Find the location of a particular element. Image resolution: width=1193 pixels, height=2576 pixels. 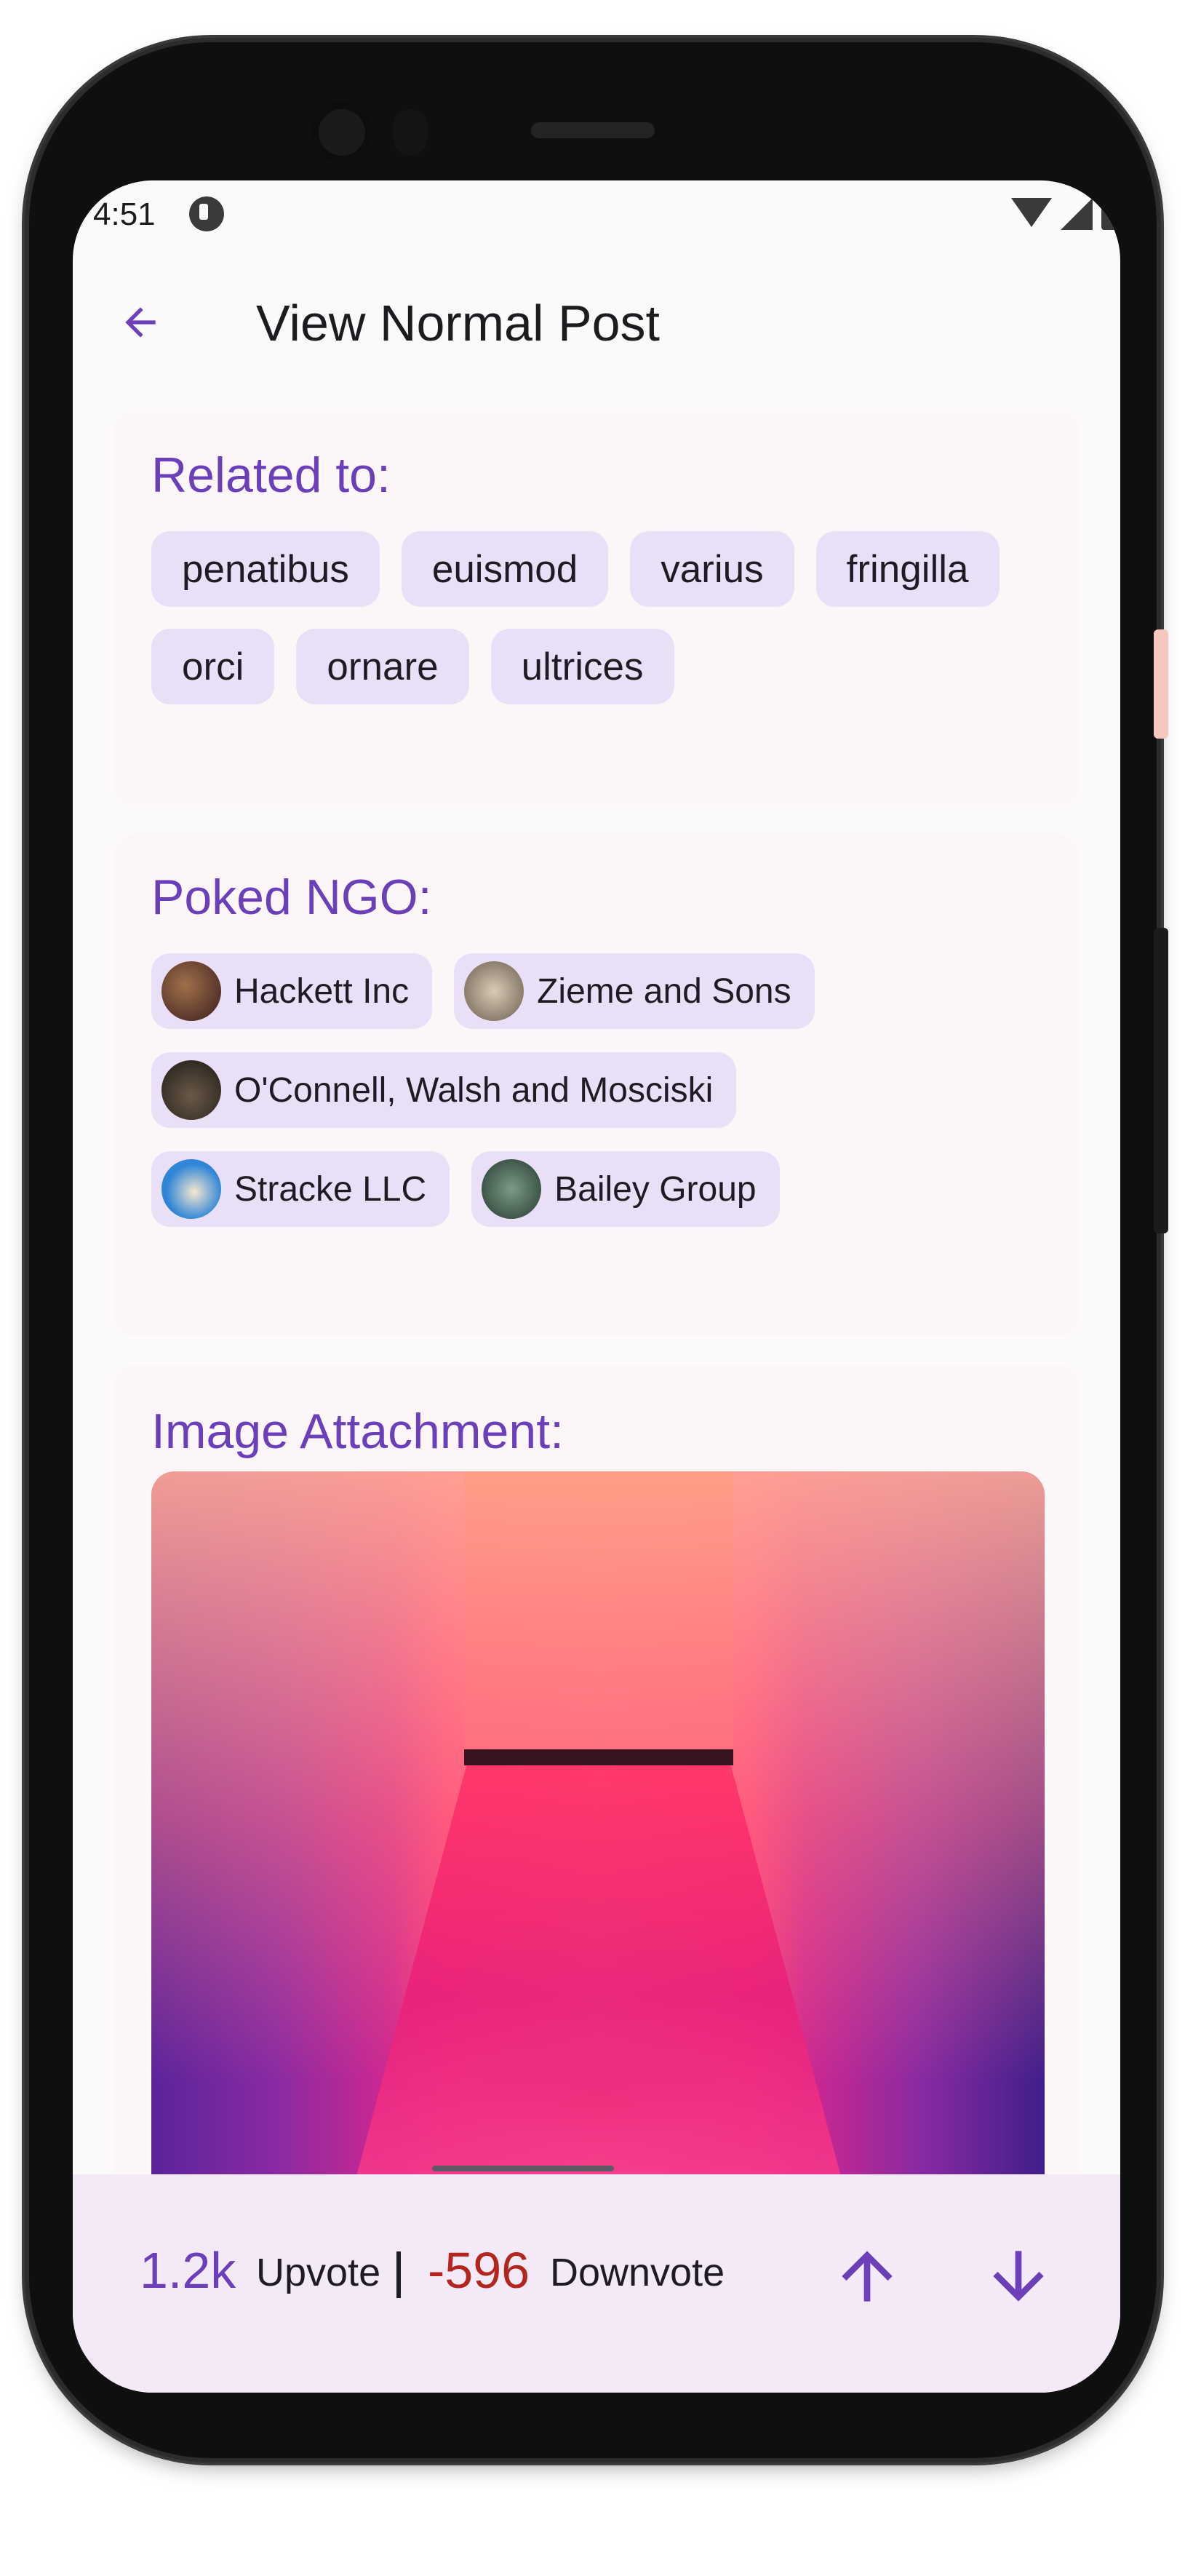

ngo-chip-stracke: Stracke LLC is located at coordinates (300, 1189).